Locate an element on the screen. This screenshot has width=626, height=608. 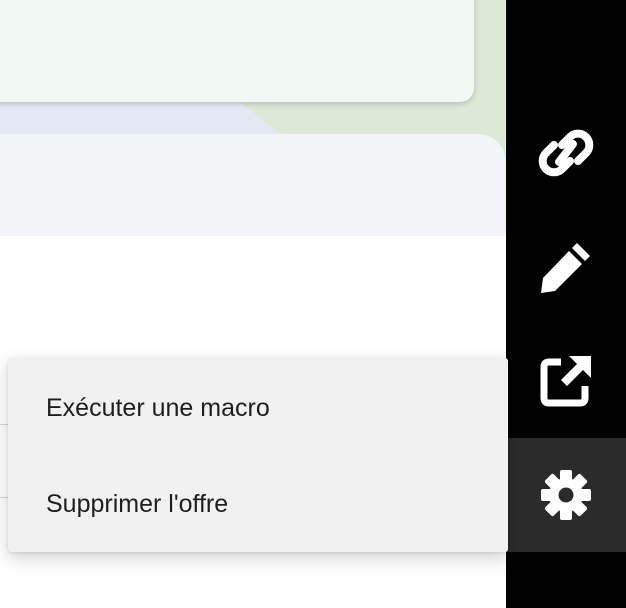
settings-button is located at coordinates (566, 495).